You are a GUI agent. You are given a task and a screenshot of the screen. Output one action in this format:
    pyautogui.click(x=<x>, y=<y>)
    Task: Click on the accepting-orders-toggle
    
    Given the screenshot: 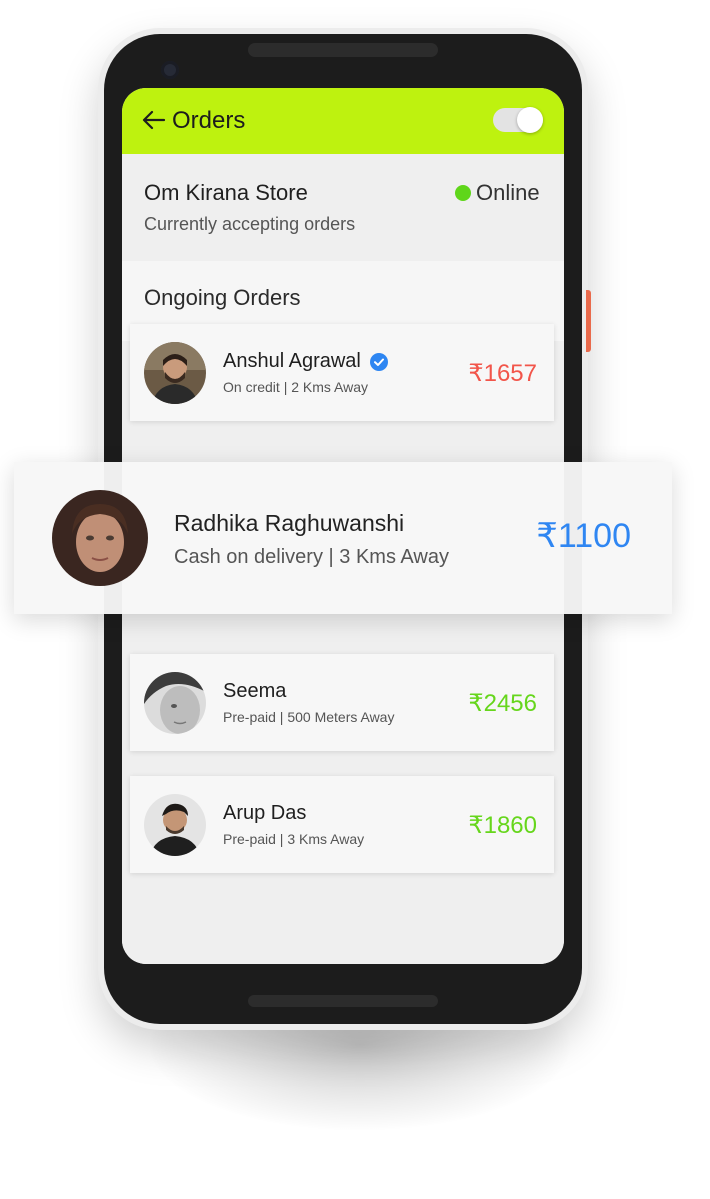 What is the action you would take?
    pyautogui.click(x=518, y=120)
    